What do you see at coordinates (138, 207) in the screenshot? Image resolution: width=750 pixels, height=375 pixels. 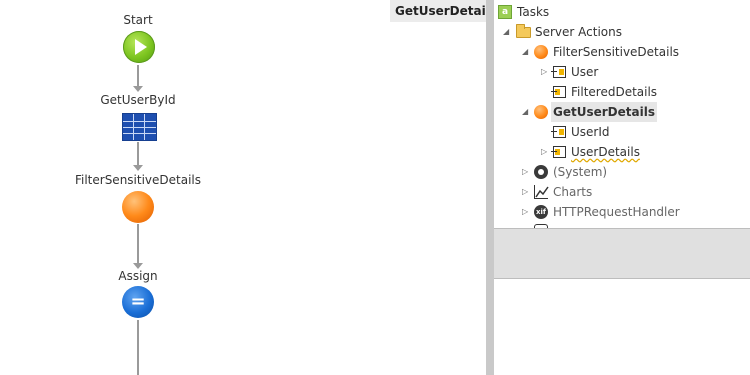 I see `server-action-node-icon` at bounding box center [138, 207].